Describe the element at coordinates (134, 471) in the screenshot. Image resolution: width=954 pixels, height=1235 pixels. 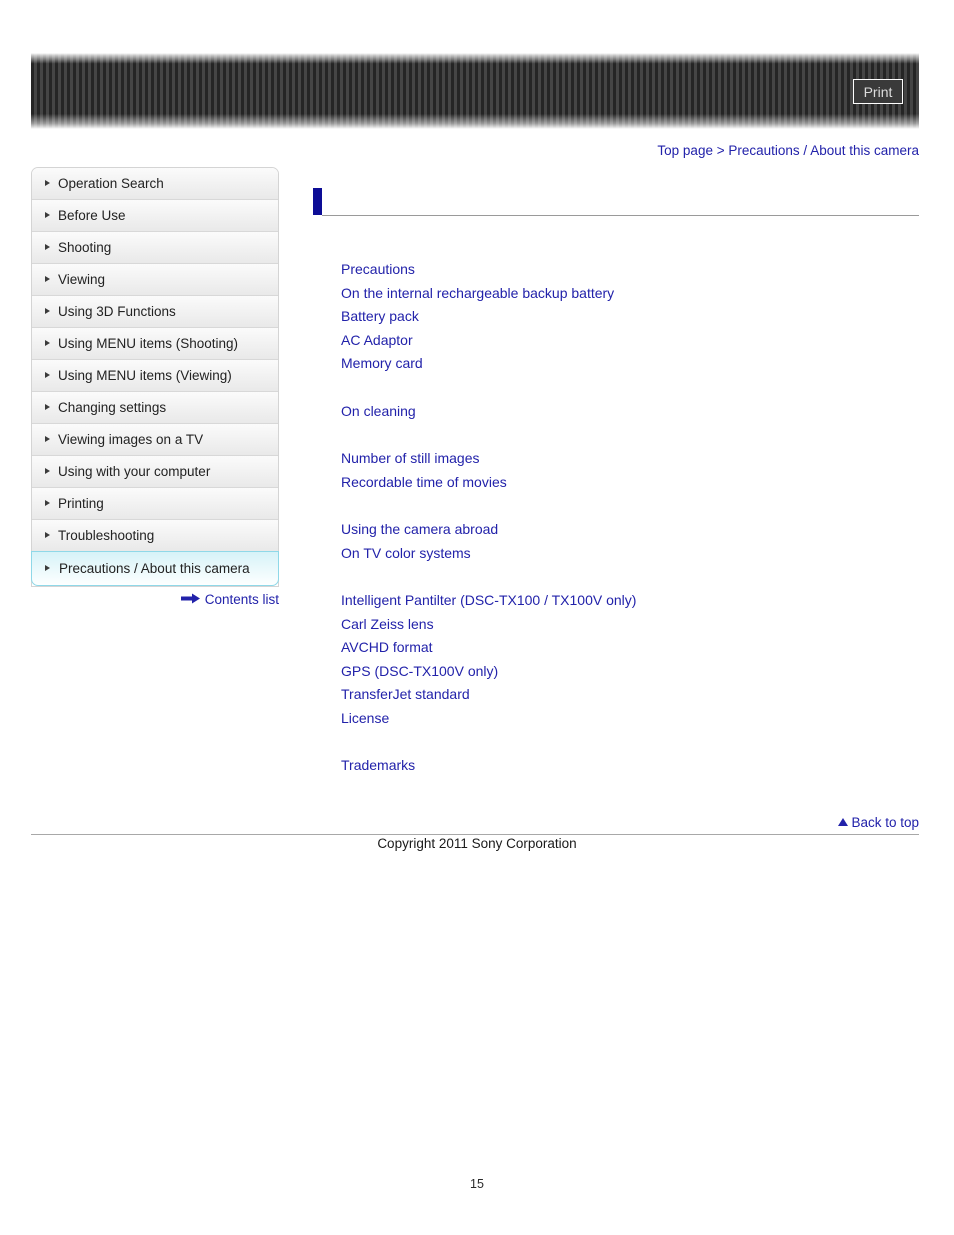
I see `sidebar-item-label: Using with your computer` at that location.